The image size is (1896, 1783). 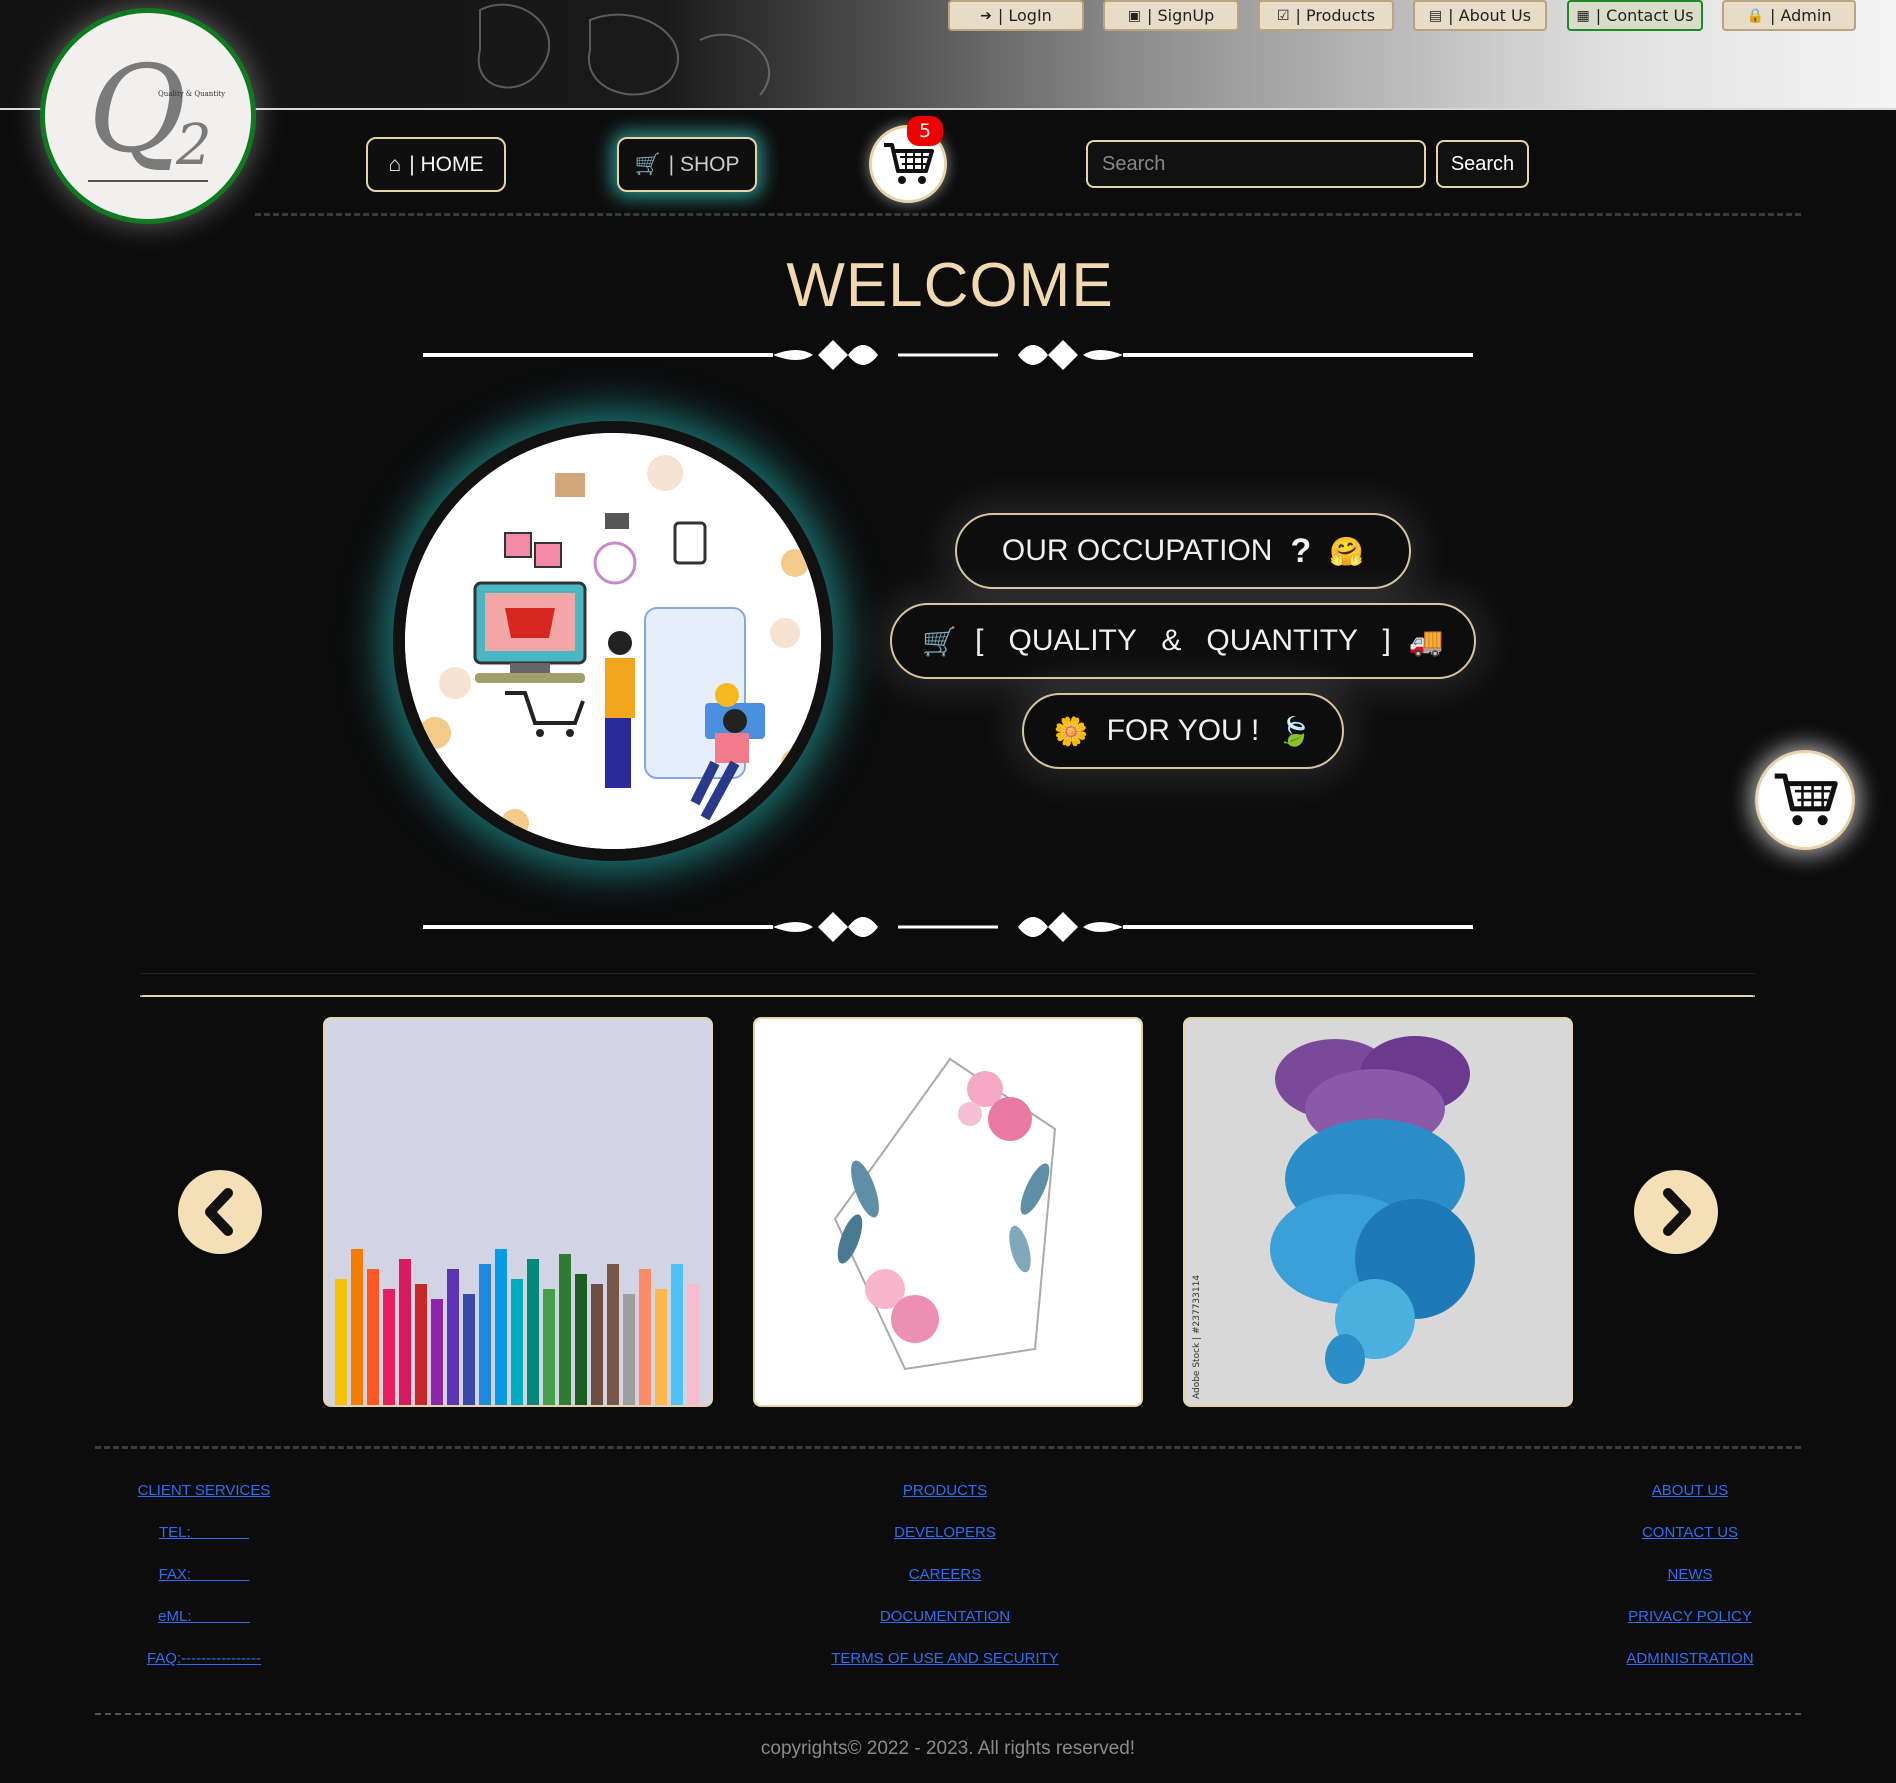 I want to click on for-you-text: FOR YOU !, so click(x=1183, y=730).